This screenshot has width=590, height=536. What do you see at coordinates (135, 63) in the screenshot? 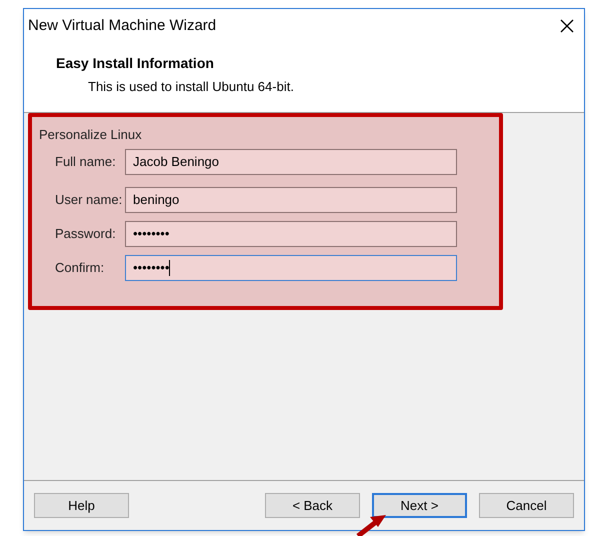
I see `page-title: Easy Install Information` at bounding box center [135, 63].